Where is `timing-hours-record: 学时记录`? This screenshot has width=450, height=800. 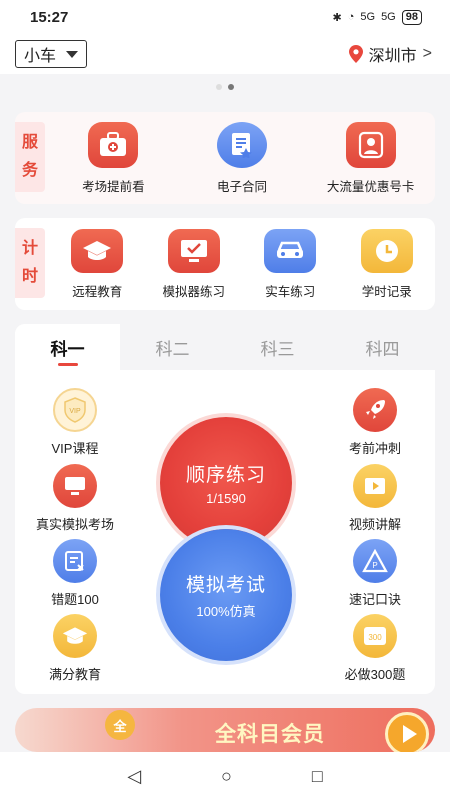 timing-hours-record: 学时记录 is located at coordinates (387, 264).